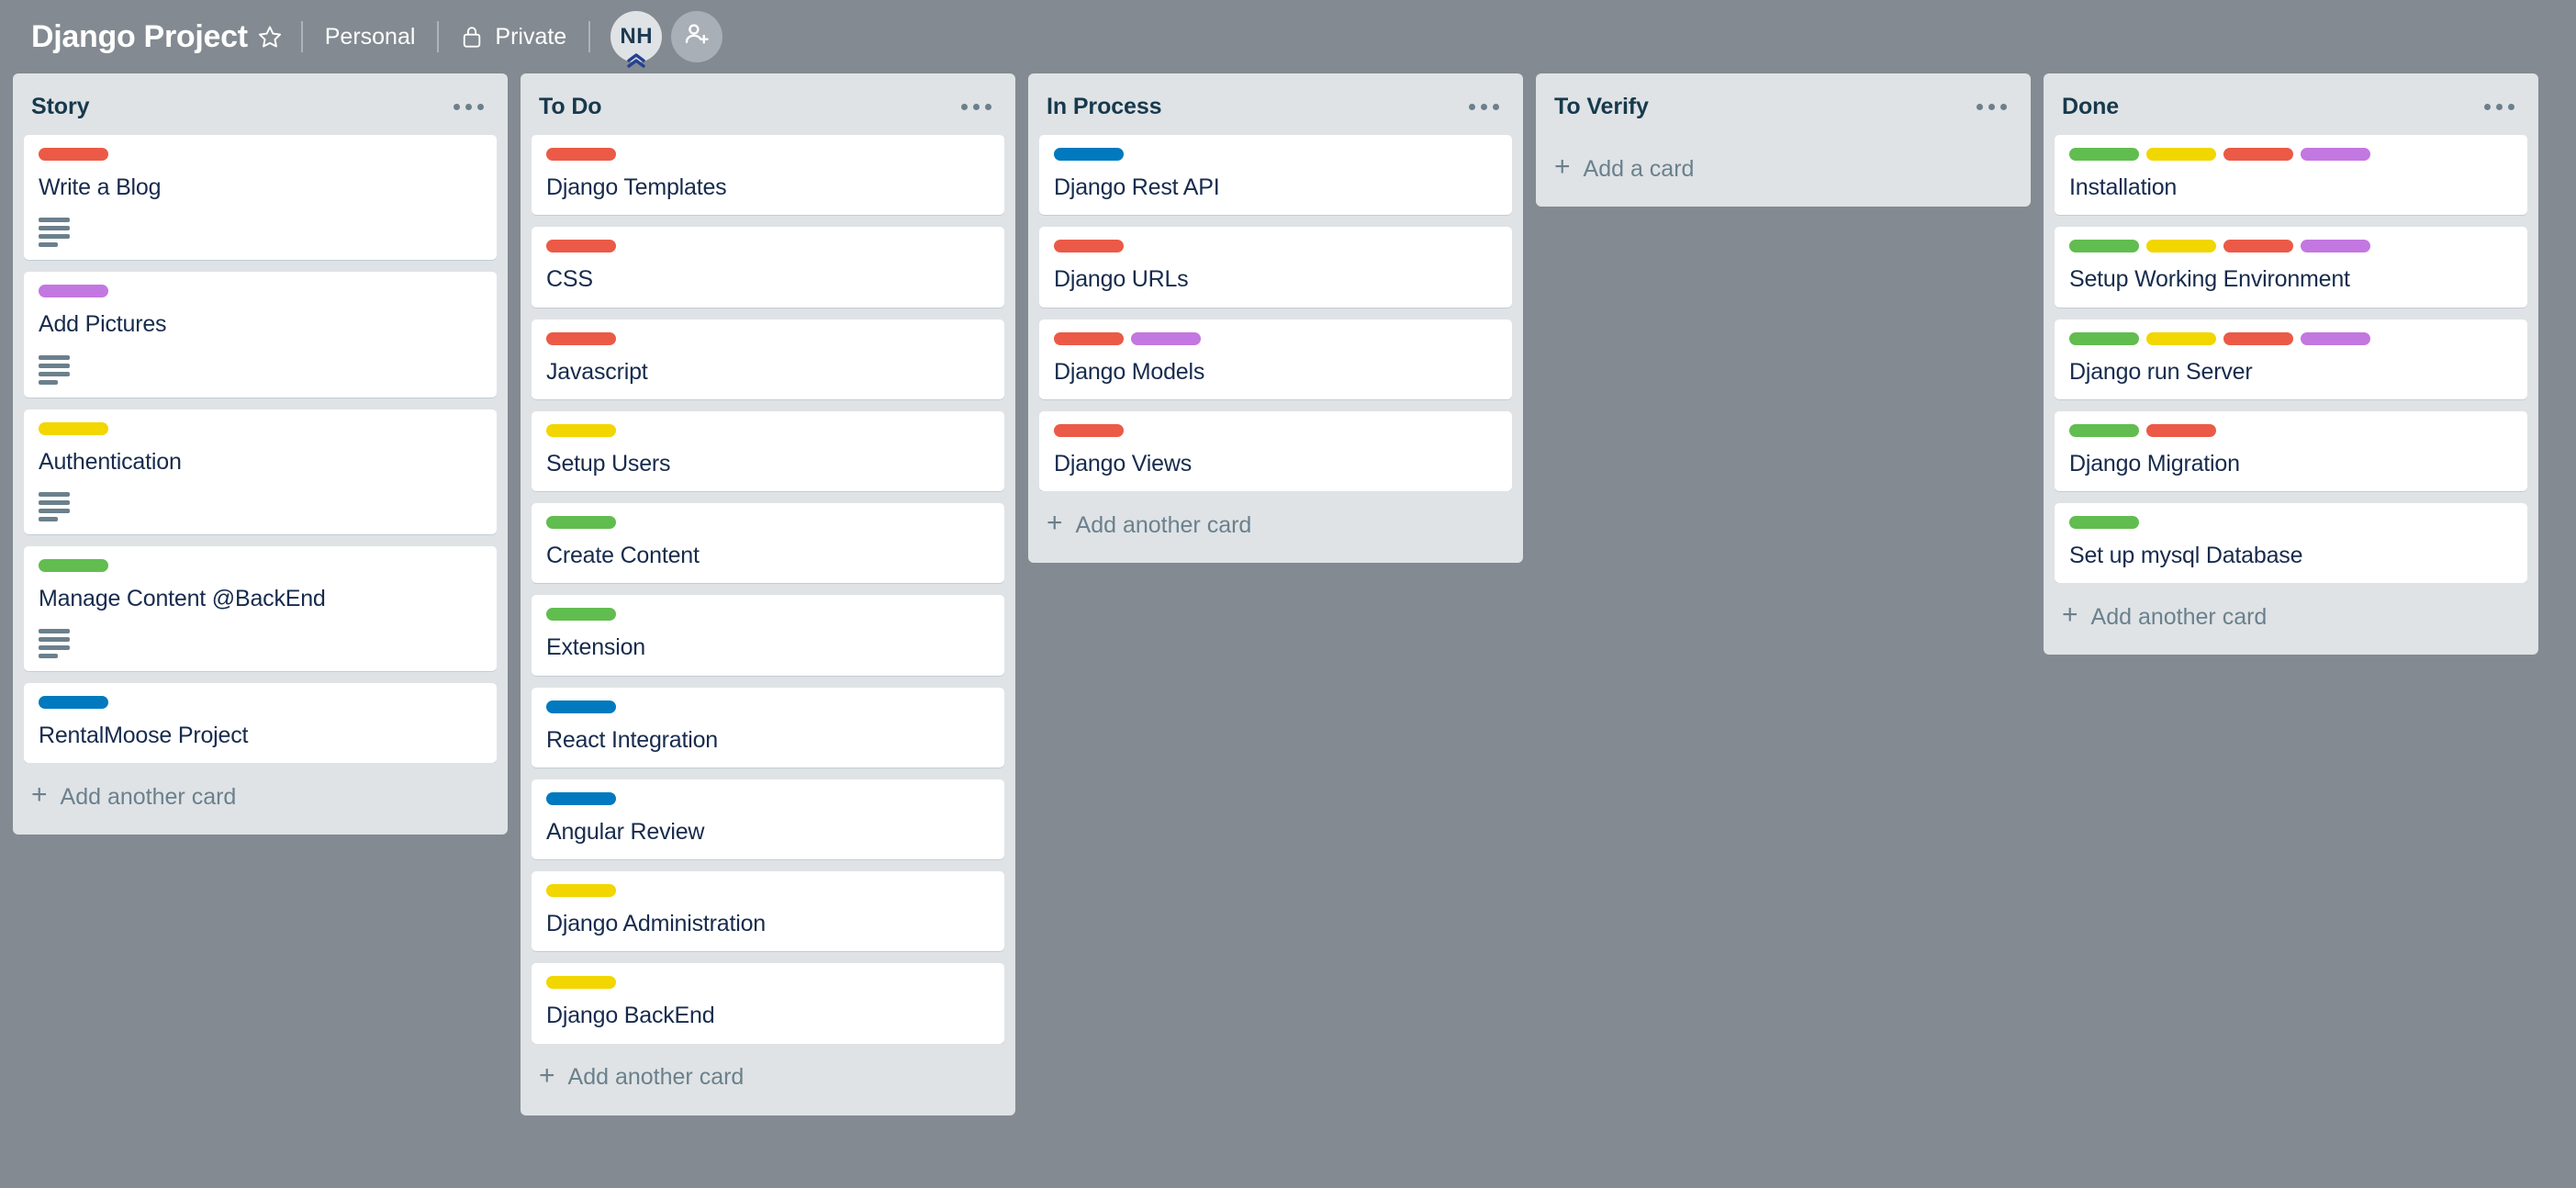 Image resolution: width=2576 pixels, height=1188 pixels. What do you see at coordinates (1275, 176) in the screenshot?
I see `card: Django Rest API` at bounding box center [1275, 176].